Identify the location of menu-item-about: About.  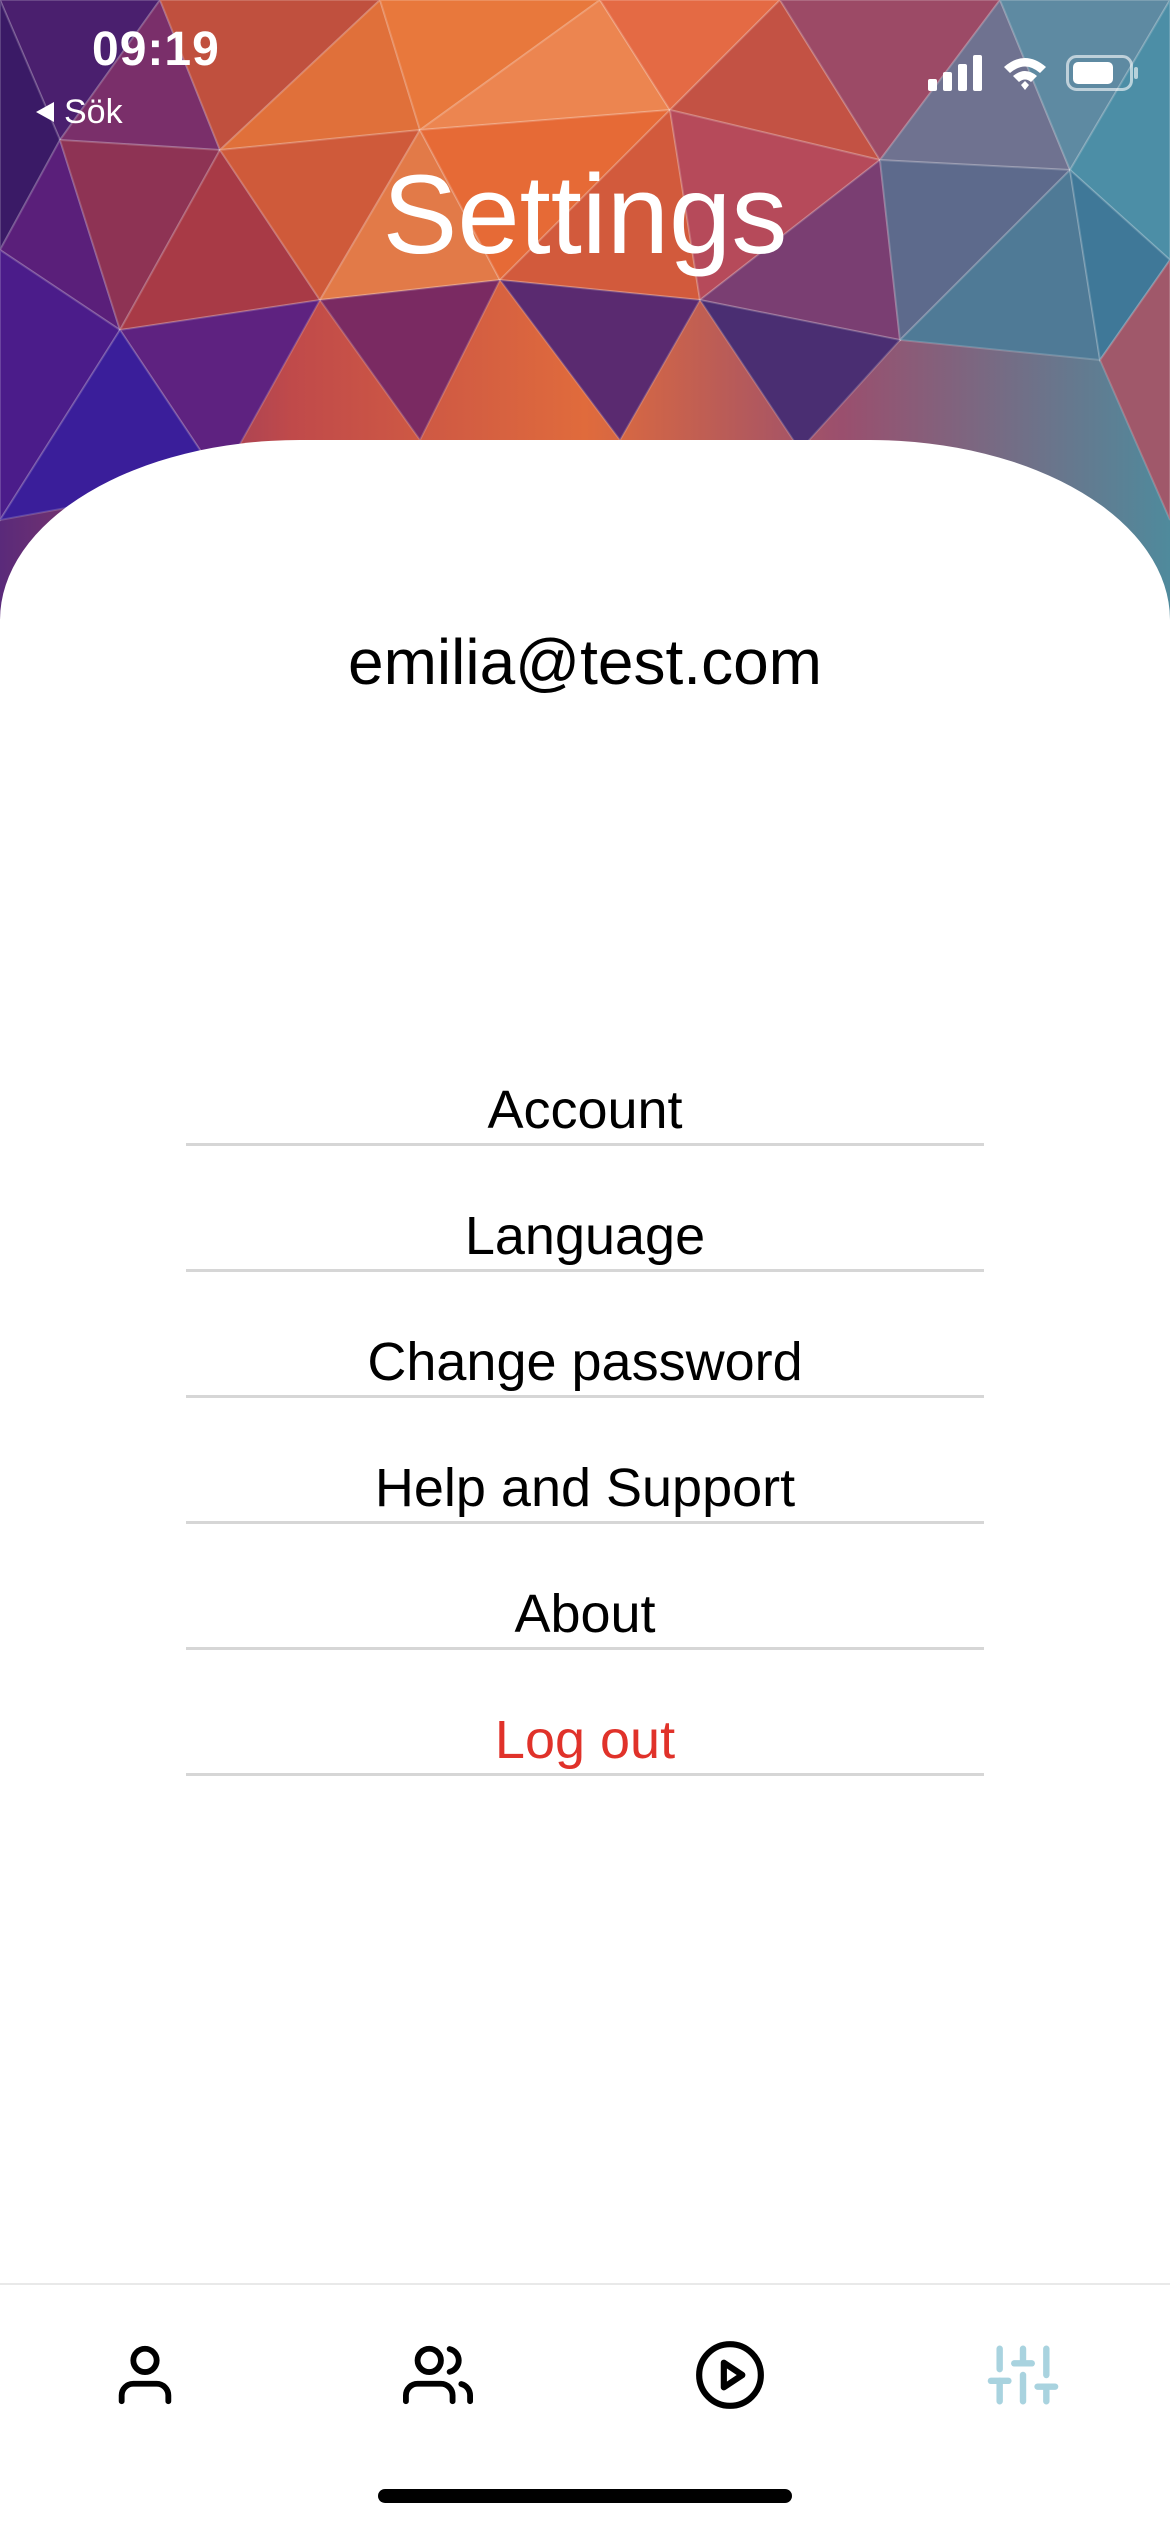
(585, 1587).